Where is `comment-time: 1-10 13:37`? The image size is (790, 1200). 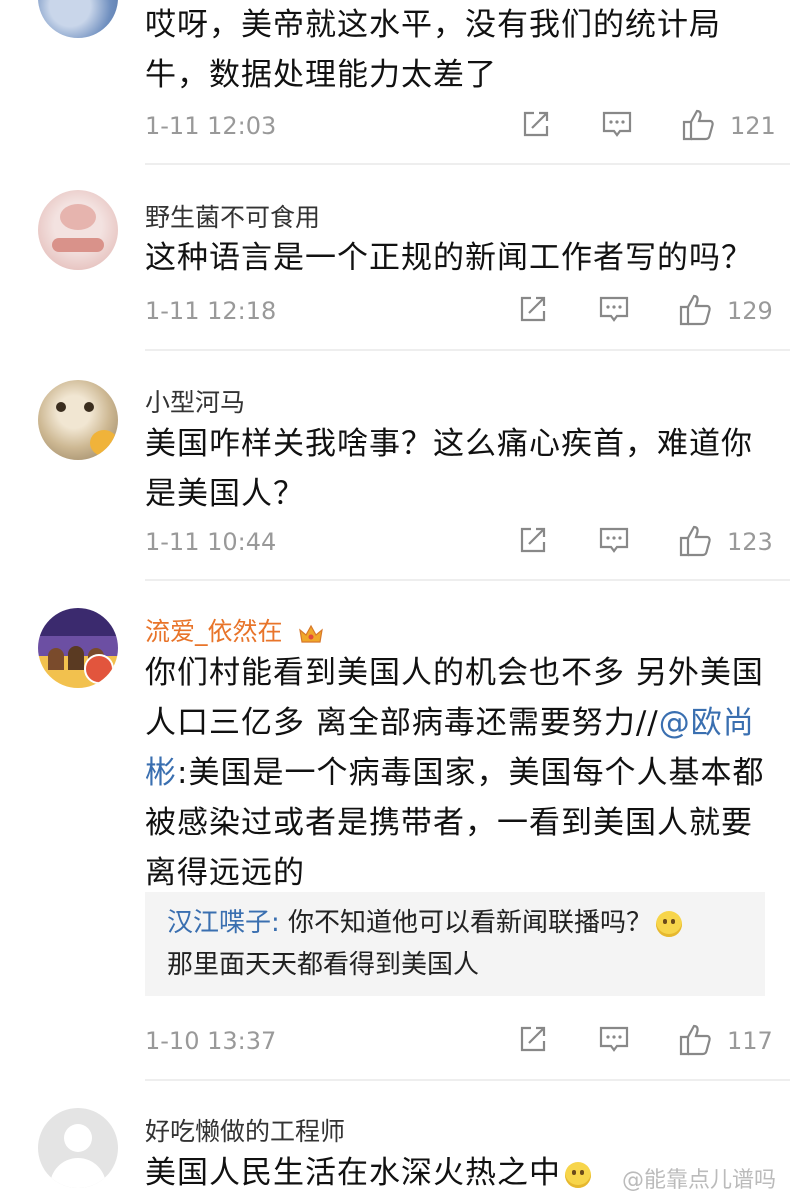 comment-time: 1-10 13:37 is located at coordinates (211, 1041).